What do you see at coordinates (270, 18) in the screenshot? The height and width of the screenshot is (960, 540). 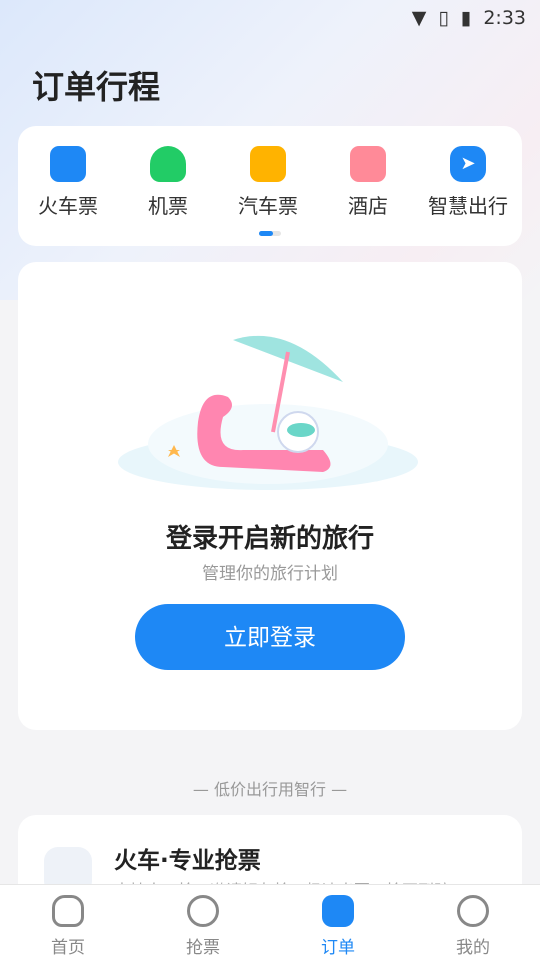 I see `status-bar: ▼ ▯ ▮ 2:33` at bounding box center [270, 18].